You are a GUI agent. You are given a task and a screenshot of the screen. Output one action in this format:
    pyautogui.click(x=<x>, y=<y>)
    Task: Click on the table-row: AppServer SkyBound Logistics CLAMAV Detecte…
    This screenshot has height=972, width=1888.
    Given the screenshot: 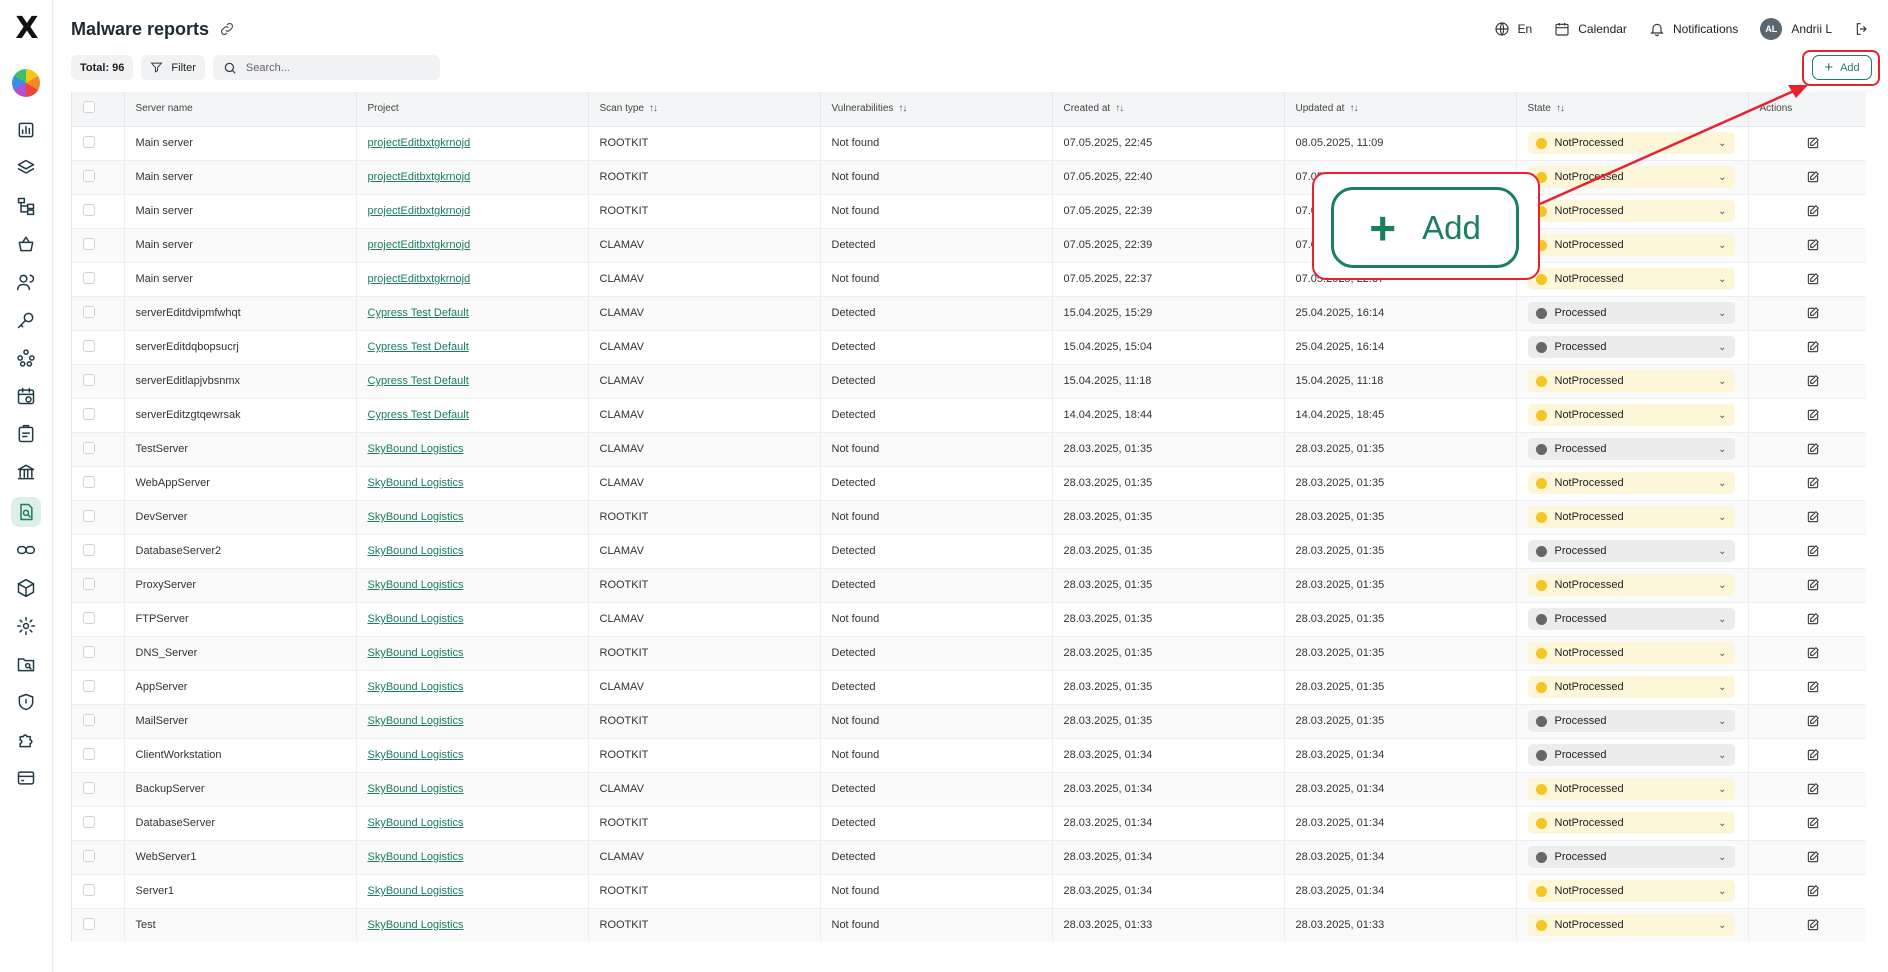 What is the action you would take?
    pyautogui.click(x=969, y=687)
    